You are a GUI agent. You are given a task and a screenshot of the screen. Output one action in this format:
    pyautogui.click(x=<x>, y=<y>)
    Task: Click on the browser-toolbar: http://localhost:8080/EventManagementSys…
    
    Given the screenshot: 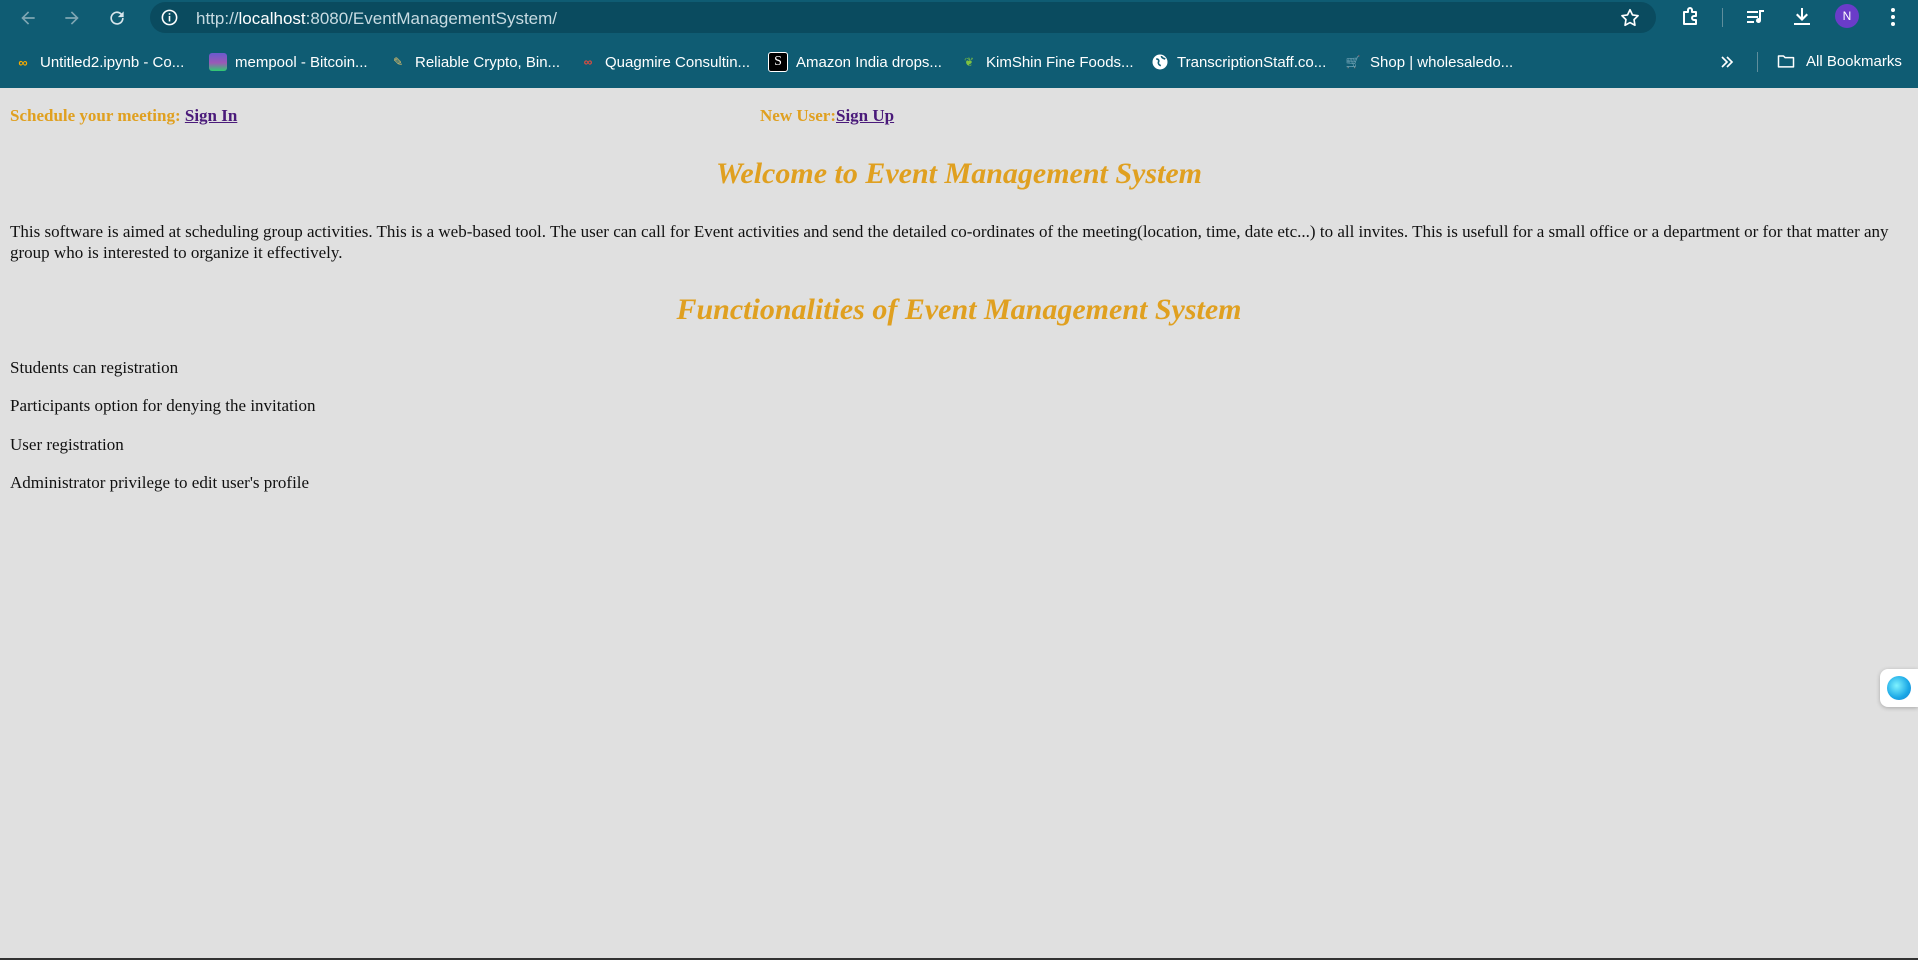 What is the action you would take?
    pyautogui.click(x=959, y=17)
    